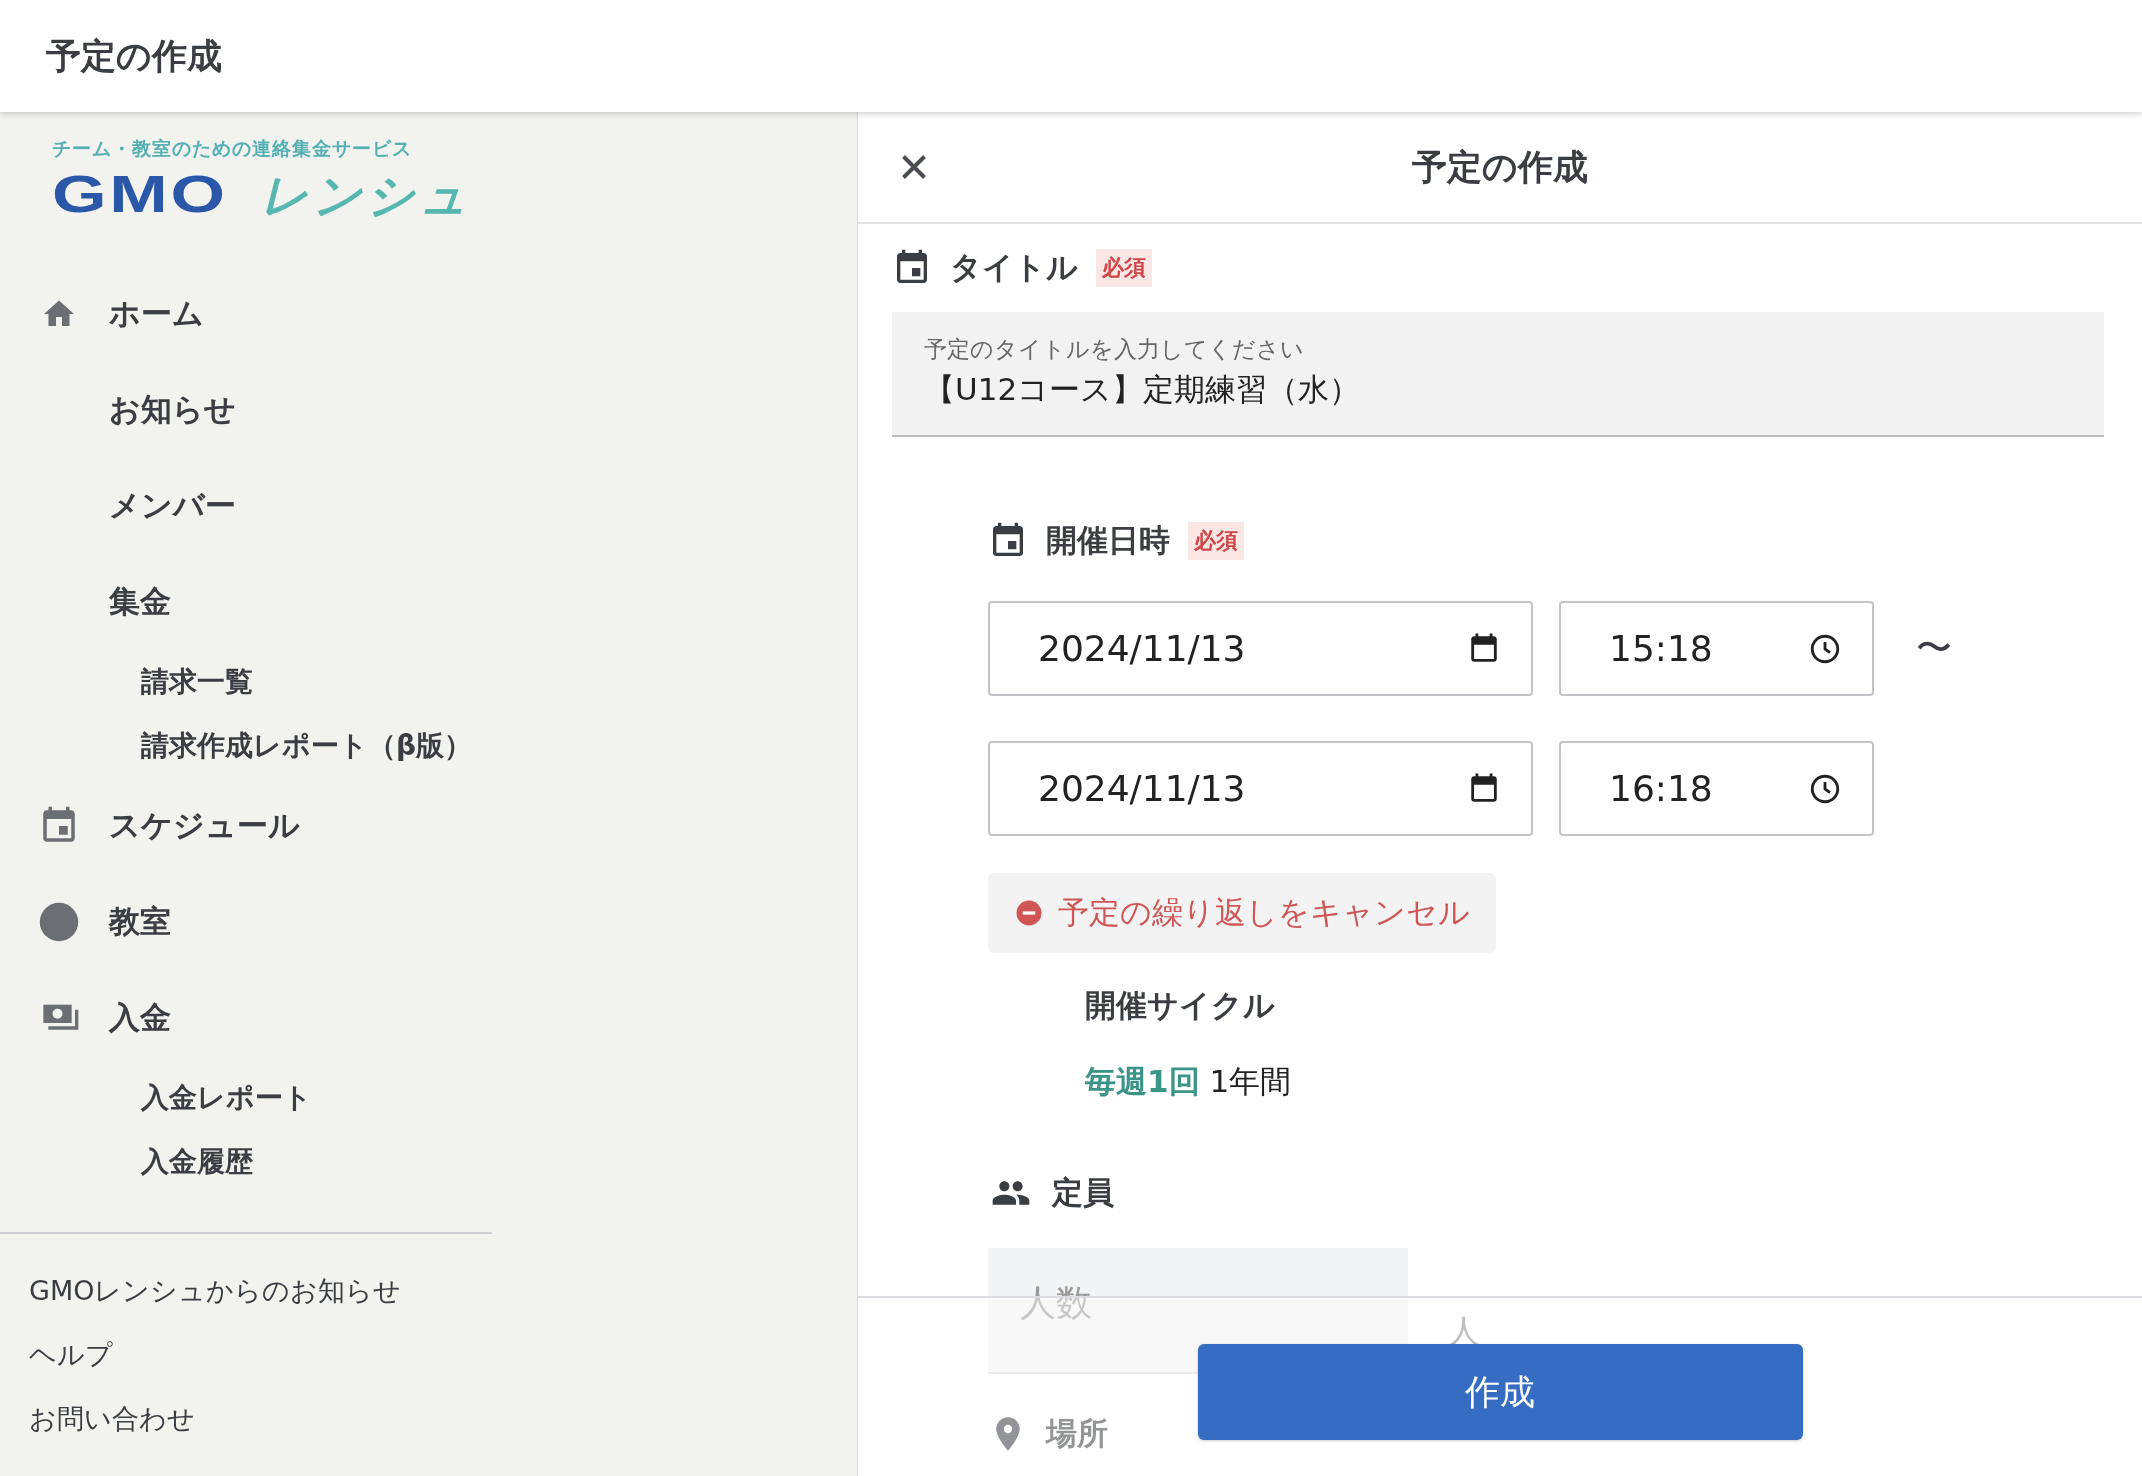 The width and height of the screenshot is (2142, 1476). What do you see at coordinates (1180, 1005) in the screenshot?
I see `cycle-label: 開催サイクル` at bounding box center [1180, 1005].